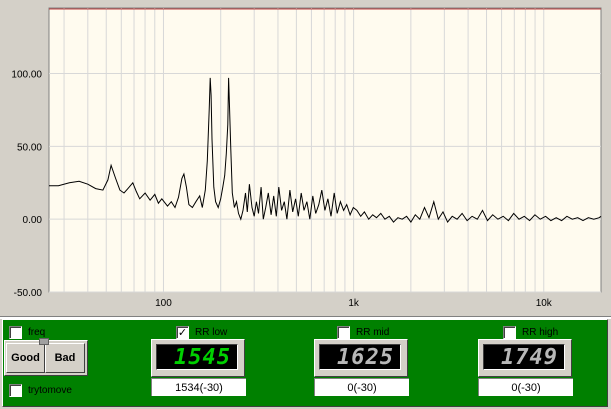  What do you see at coordinates (37, 332) in the screenshot?
I see `freq-label: freq` at bounding box center [37, 332].